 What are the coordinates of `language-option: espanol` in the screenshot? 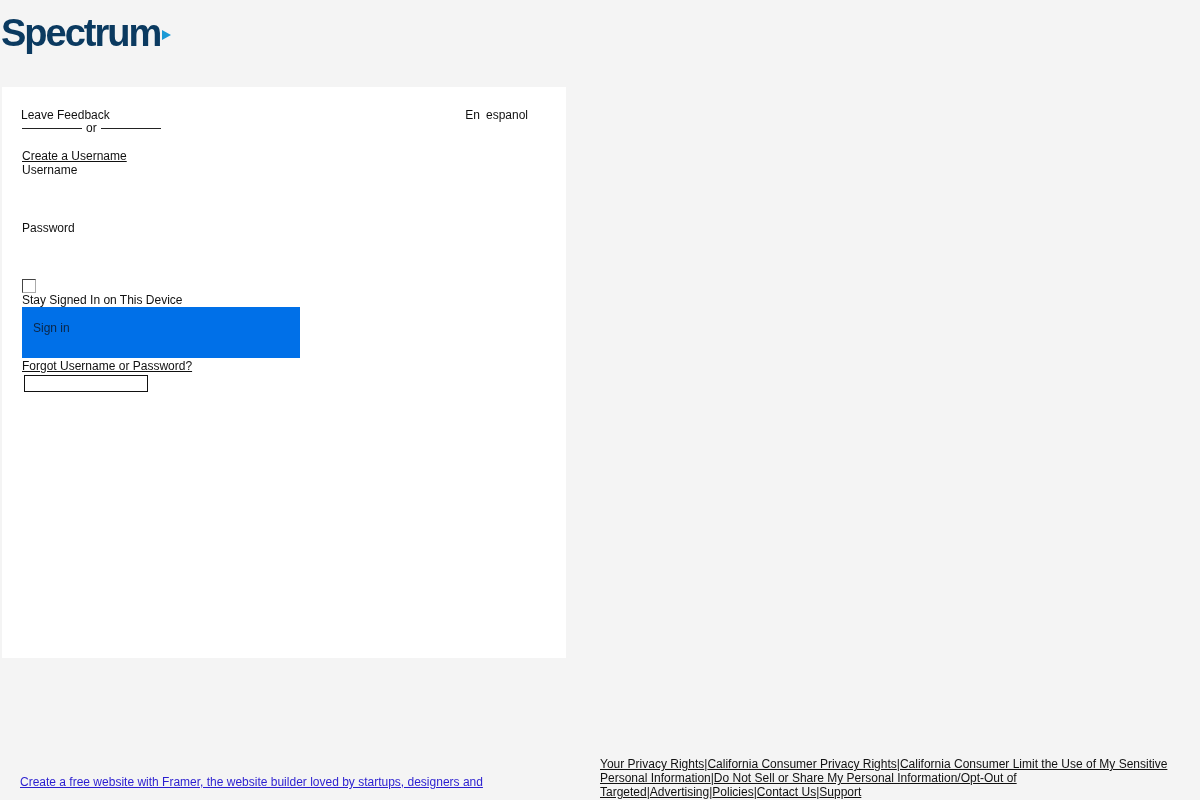 It's located at (506, 115).